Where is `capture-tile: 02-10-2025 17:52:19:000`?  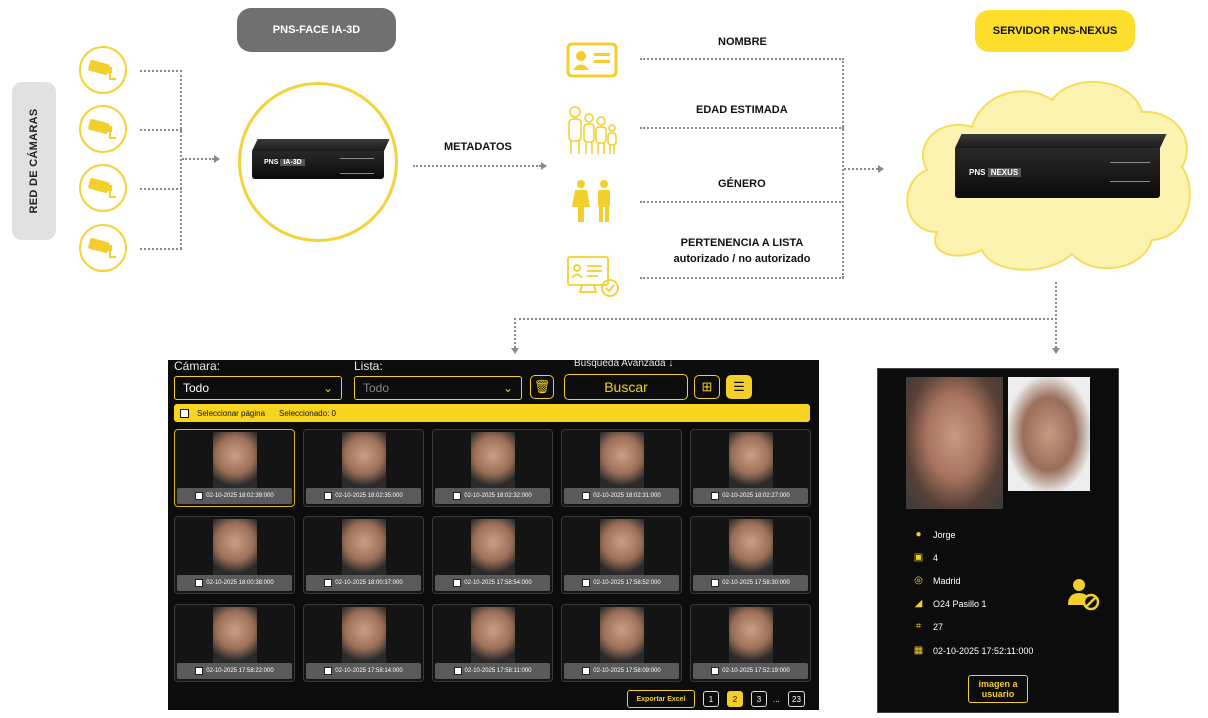 capture-tile: 02-10-2025 17:52:19:000 is located at coordinates (750, 643).